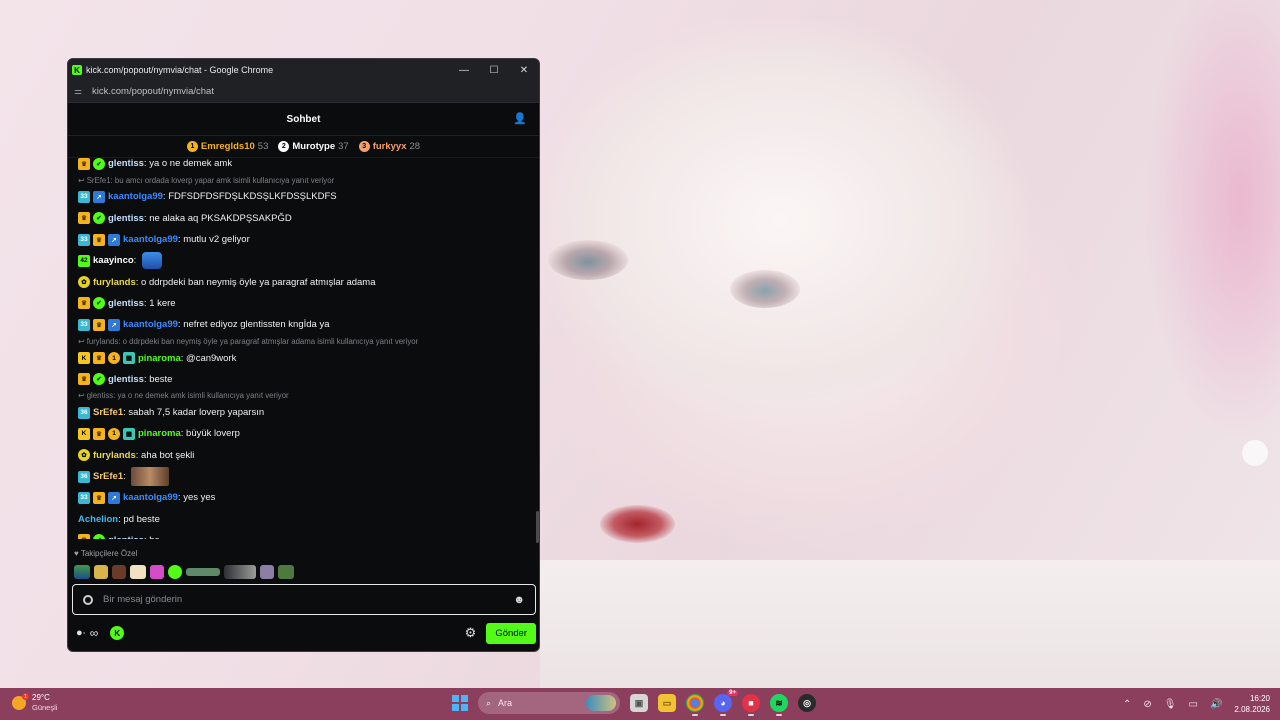 The image size is (1280, 720). I want to click on leaderboard-entry: 1 Emreglds10 53, so click(227, 146).